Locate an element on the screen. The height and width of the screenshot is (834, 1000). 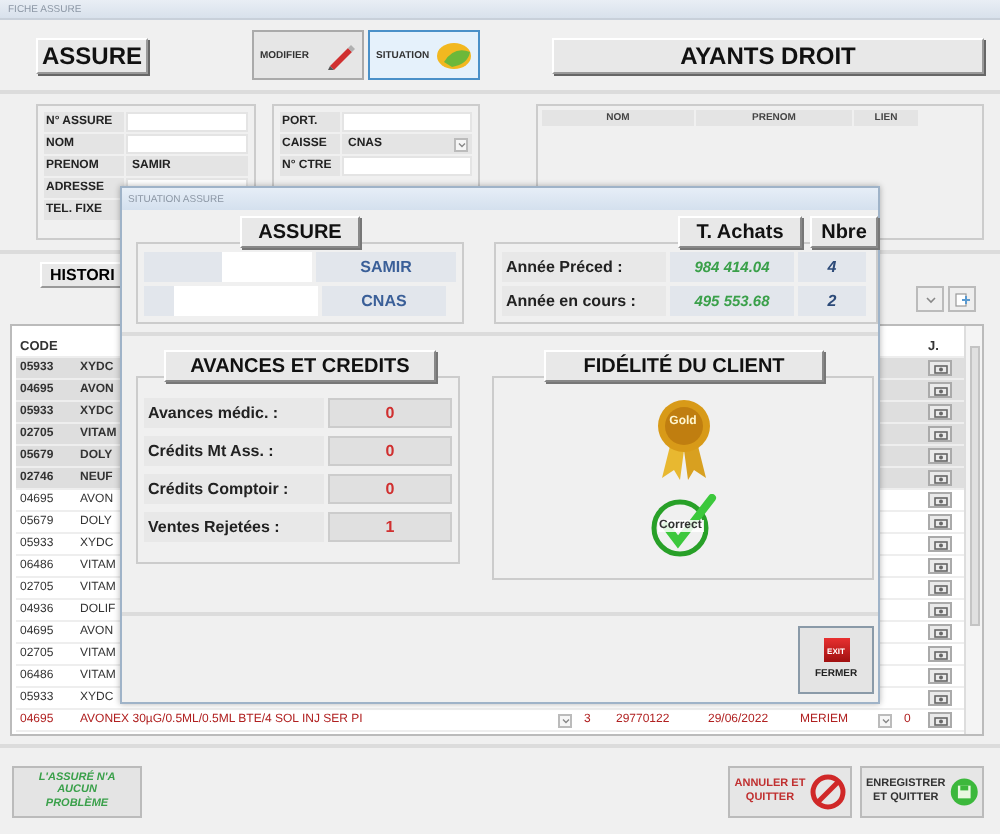
column-header: T. Achats is located at coordinates (740, 232).